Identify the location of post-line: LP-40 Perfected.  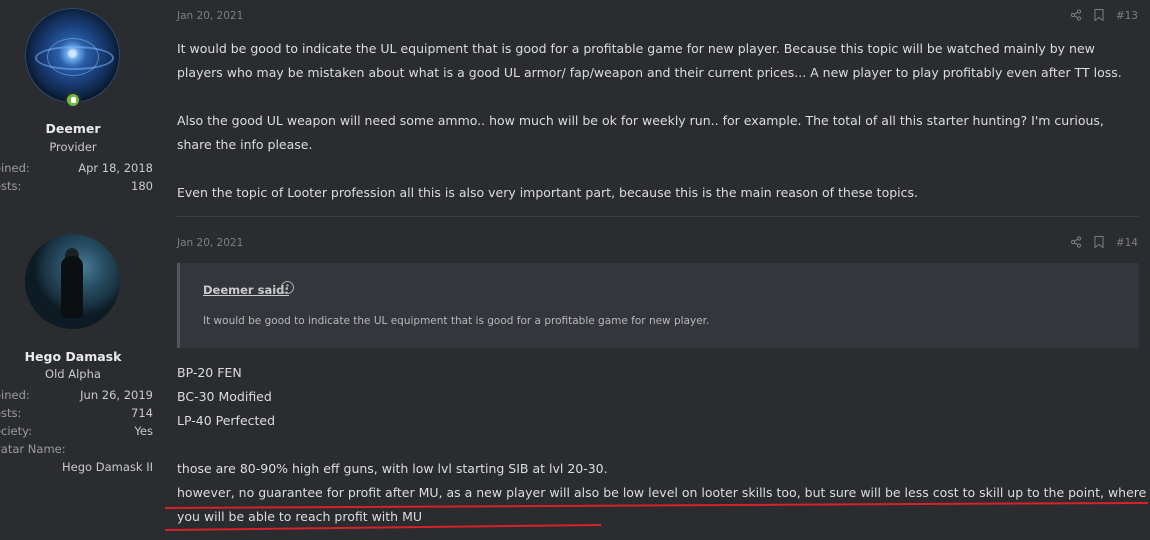
(226, 420).